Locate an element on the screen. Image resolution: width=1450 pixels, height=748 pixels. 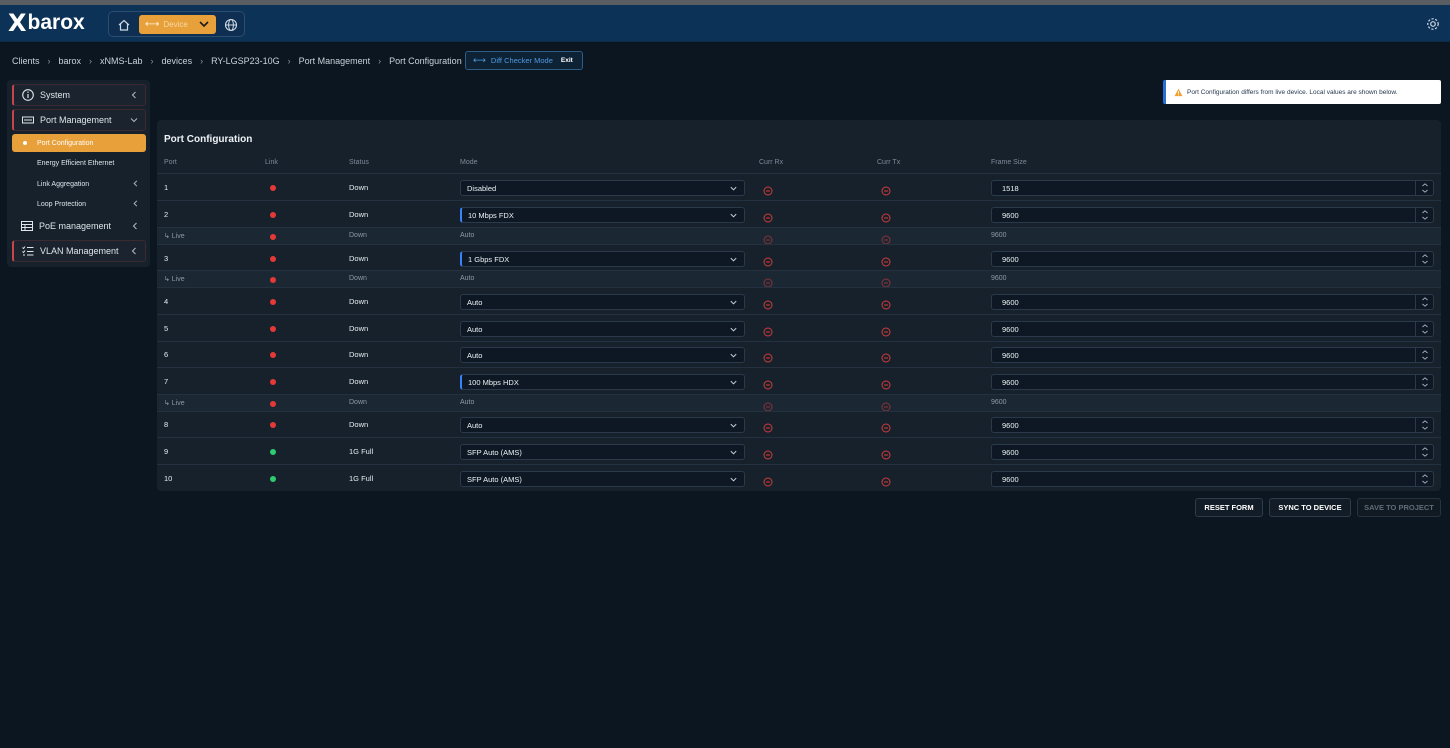
globe-icon is located at coordinates (231, 25).